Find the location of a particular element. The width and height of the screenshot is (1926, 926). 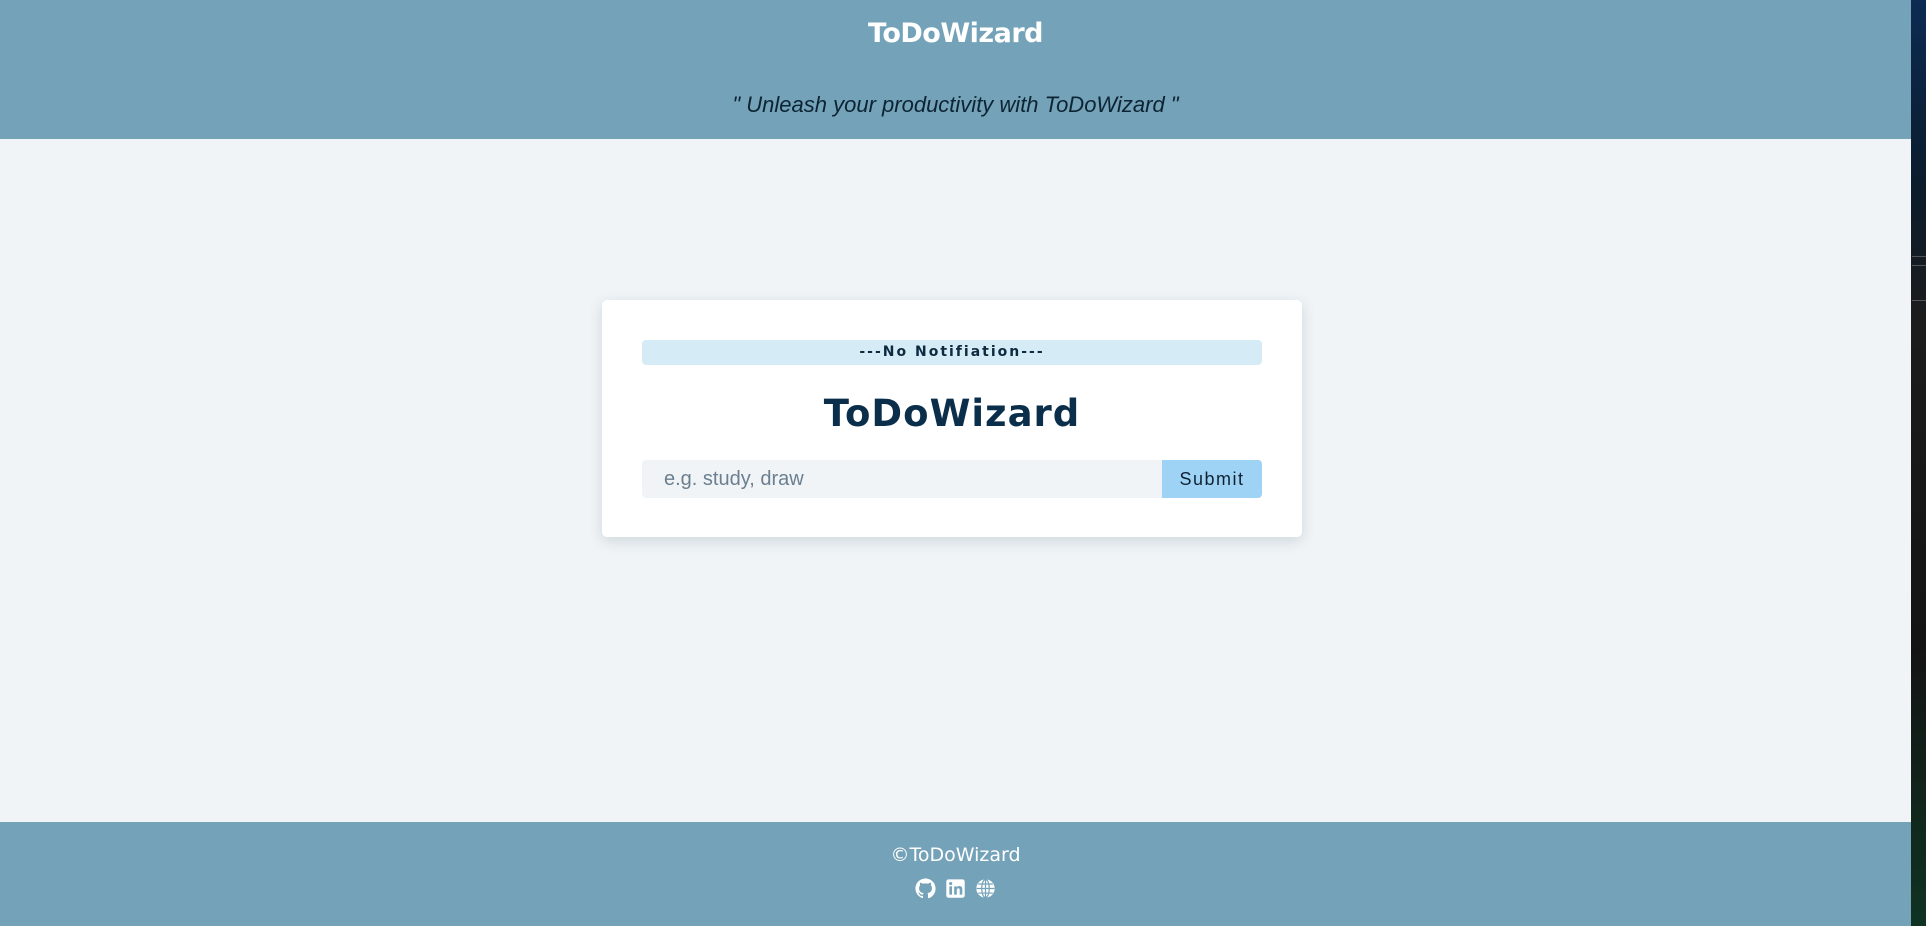

todo-card: ---No Notifiation--- ToDoWizard Submit is located at coordinates (952, 418).